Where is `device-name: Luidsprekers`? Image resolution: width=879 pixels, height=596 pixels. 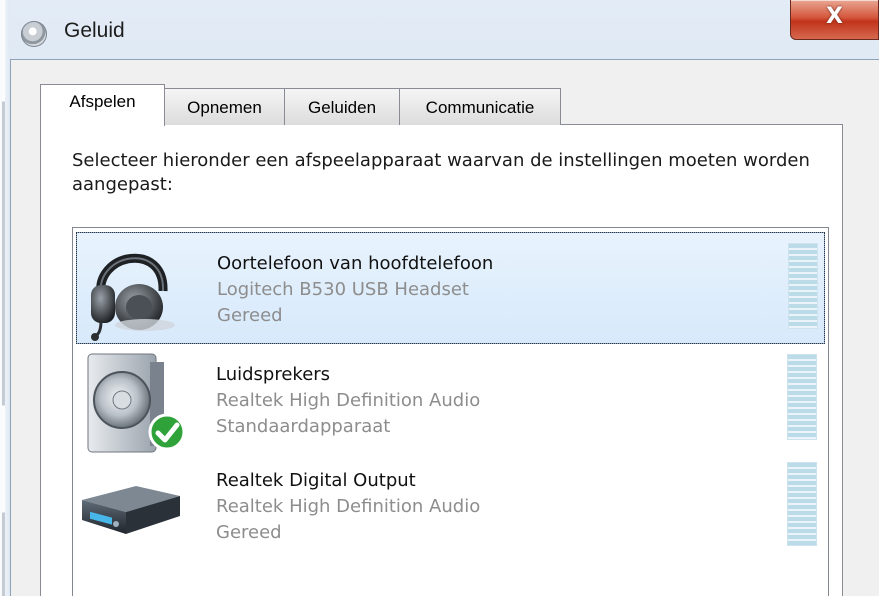
device-name: Luidsprekers is located at coordinates (273, 374).